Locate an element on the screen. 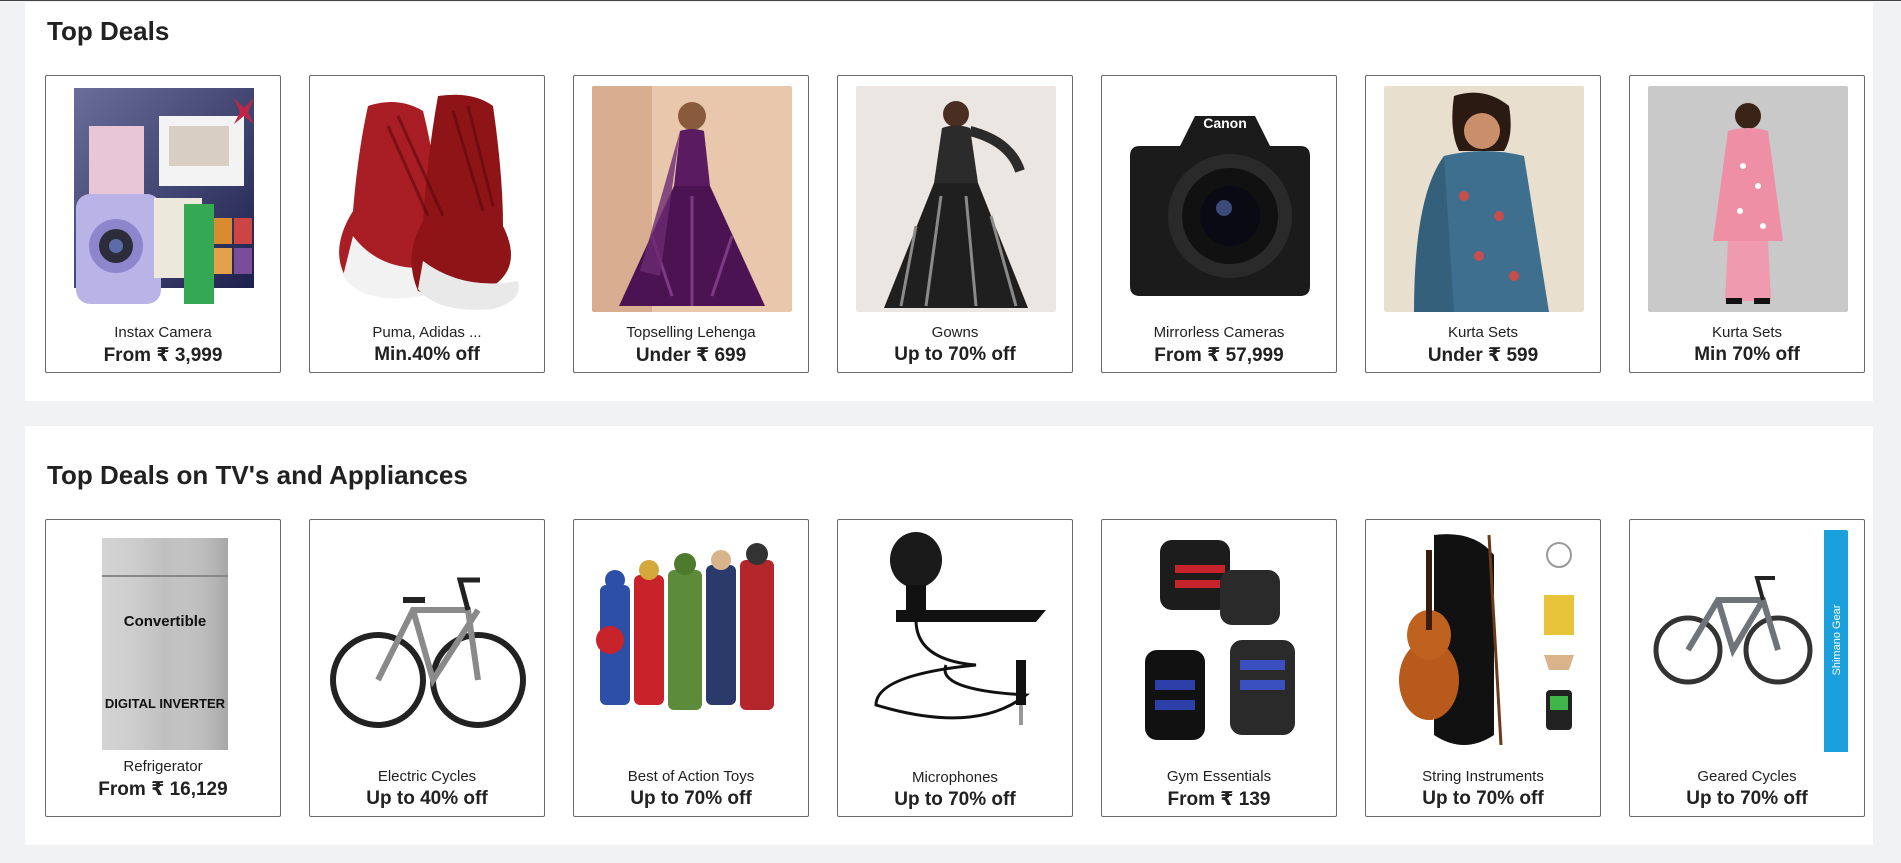 This screenshot has width=1901, height=863. deal-card-sneakers: Puma, Adidas ... Min.40% off is located at coordinates (427, 224).